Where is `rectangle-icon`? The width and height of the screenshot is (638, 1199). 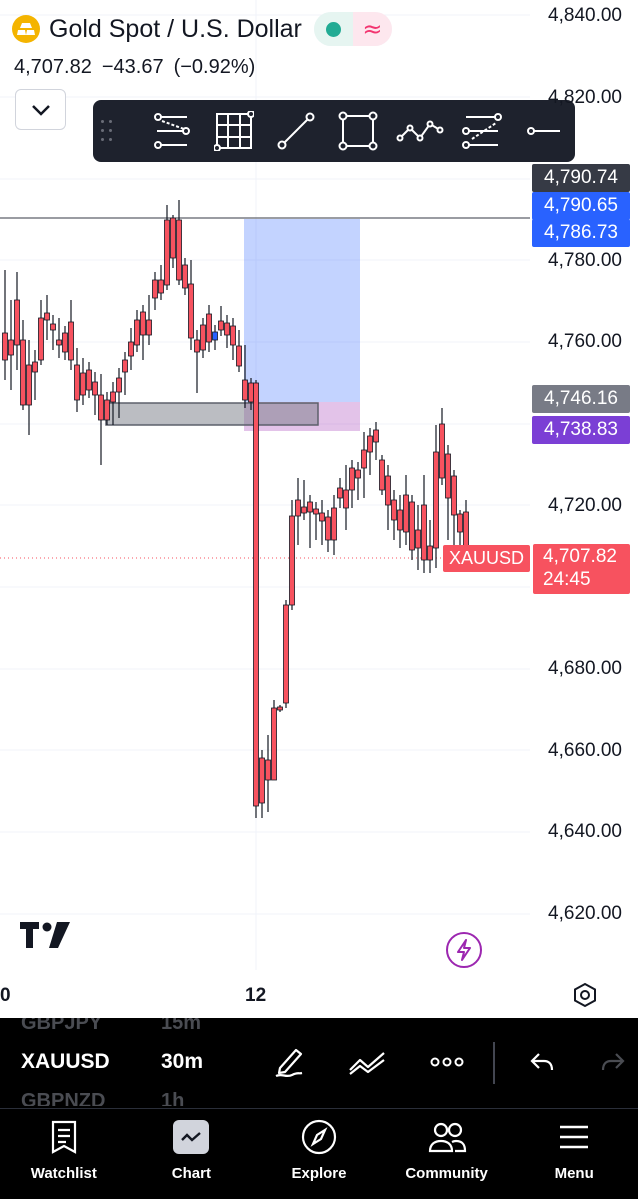 rectangle-icon is located at coordinates (358, 131).